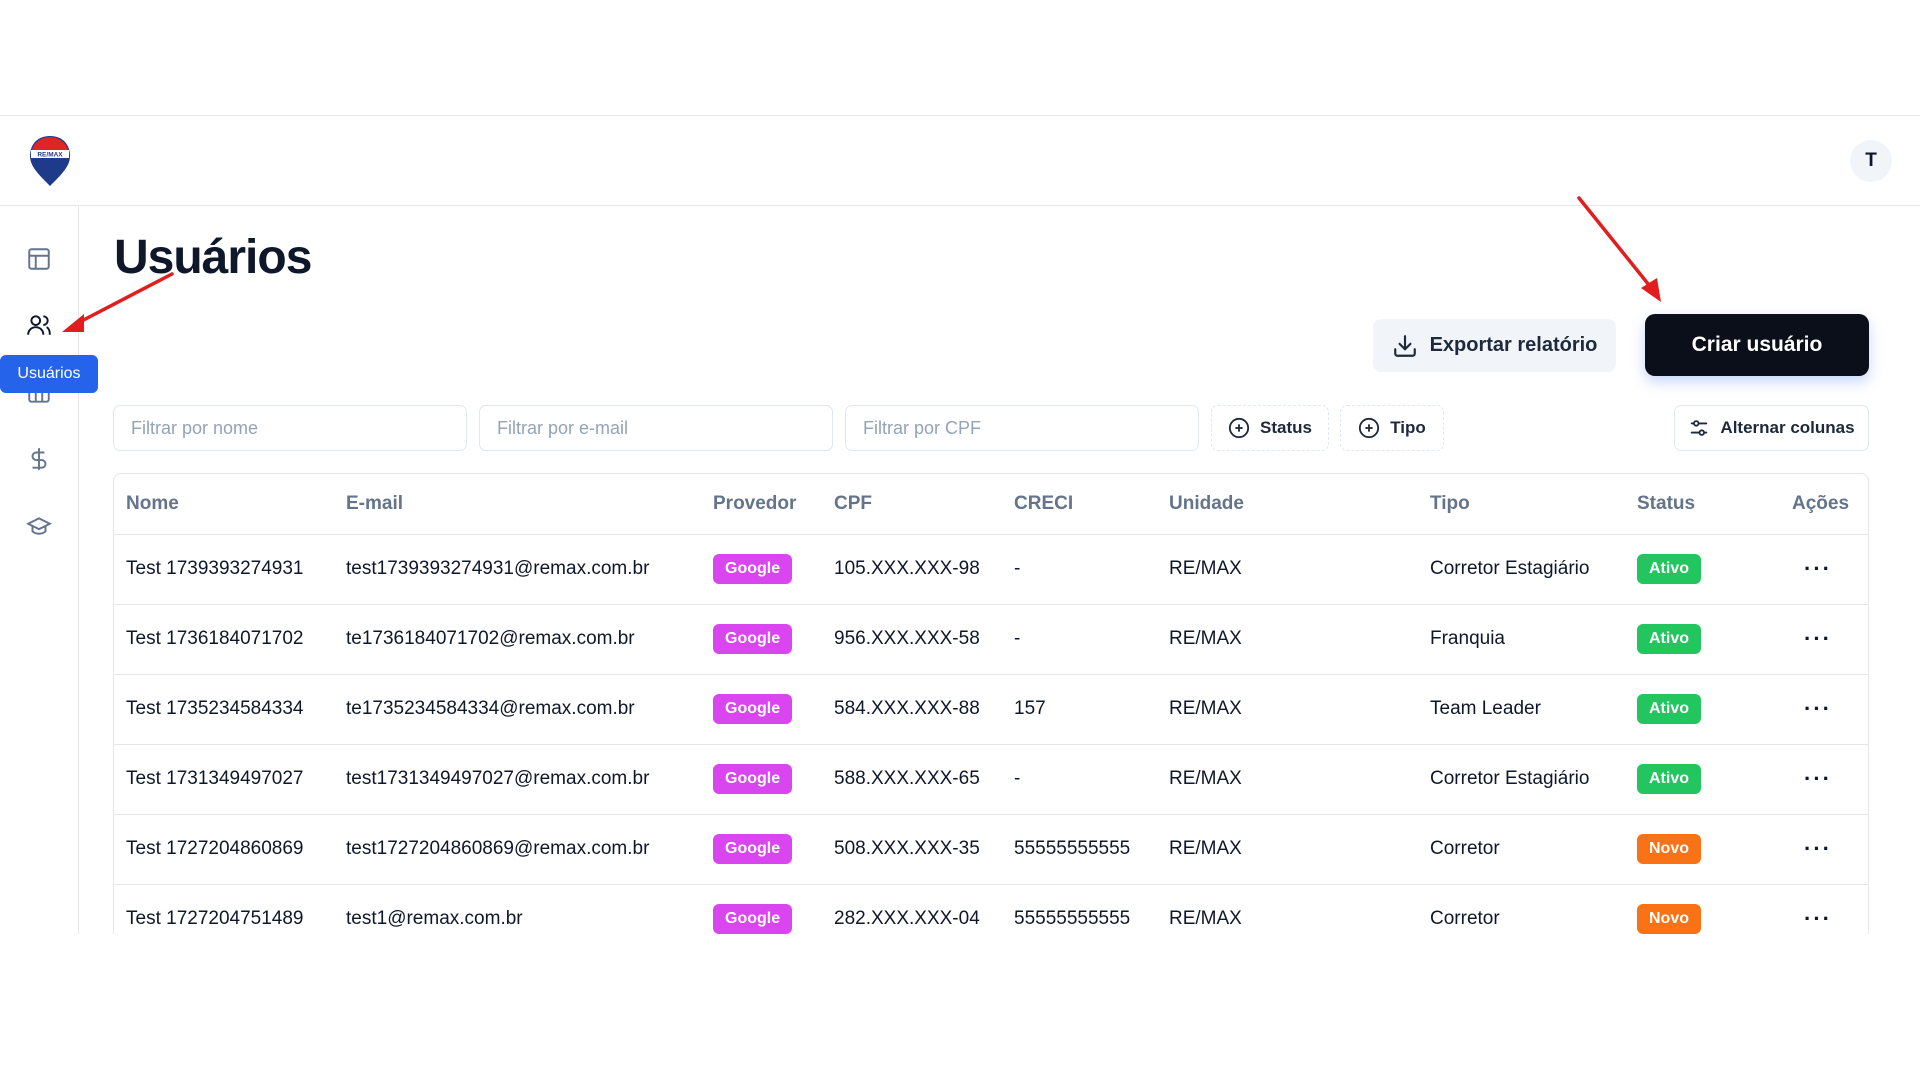 The image size is (1920, 1080). What do you see at coordinates (912, 504) in the screenshot?
I see `column-header-cpf: CPF` at bounding box center [912, 504].